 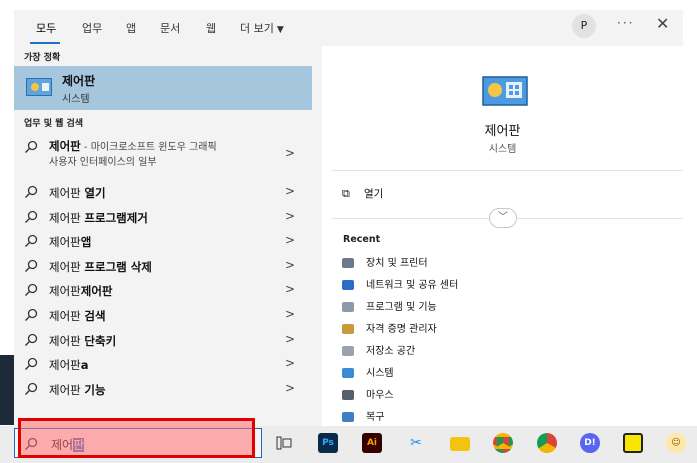 I want to click on desktop-edge, so click(x=7, y=390).